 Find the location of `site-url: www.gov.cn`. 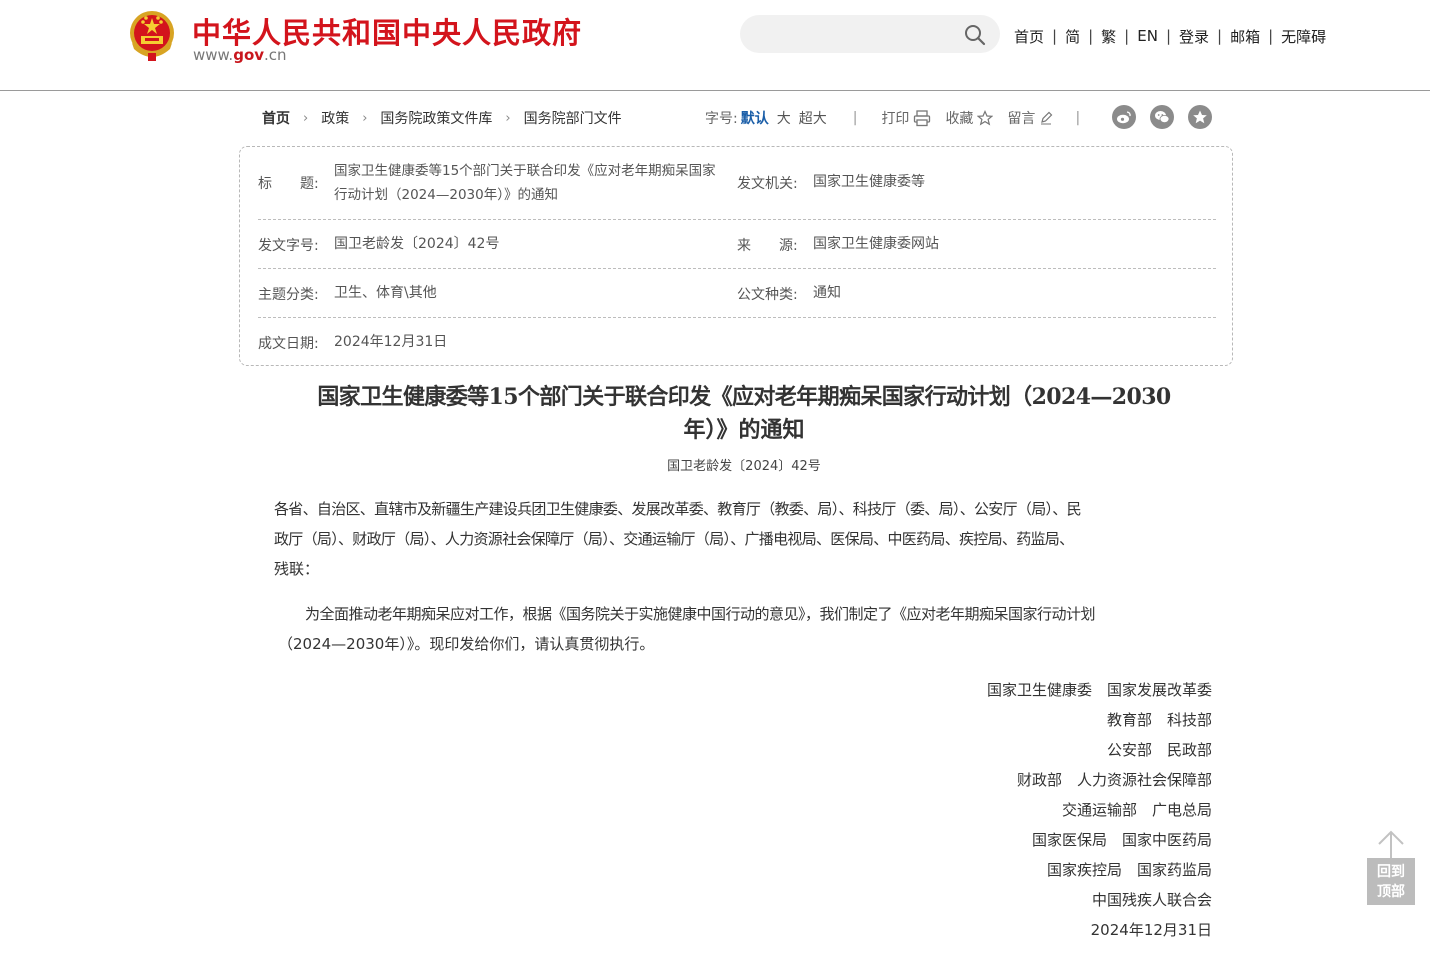

site-url: www.gov.cn is located at coordinates (240, 55).